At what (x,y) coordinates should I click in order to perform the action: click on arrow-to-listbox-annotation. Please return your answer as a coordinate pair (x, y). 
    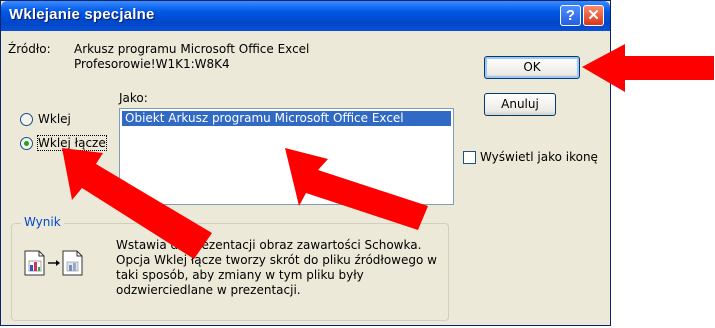
    Looking at the image, I should click on (356, 189).